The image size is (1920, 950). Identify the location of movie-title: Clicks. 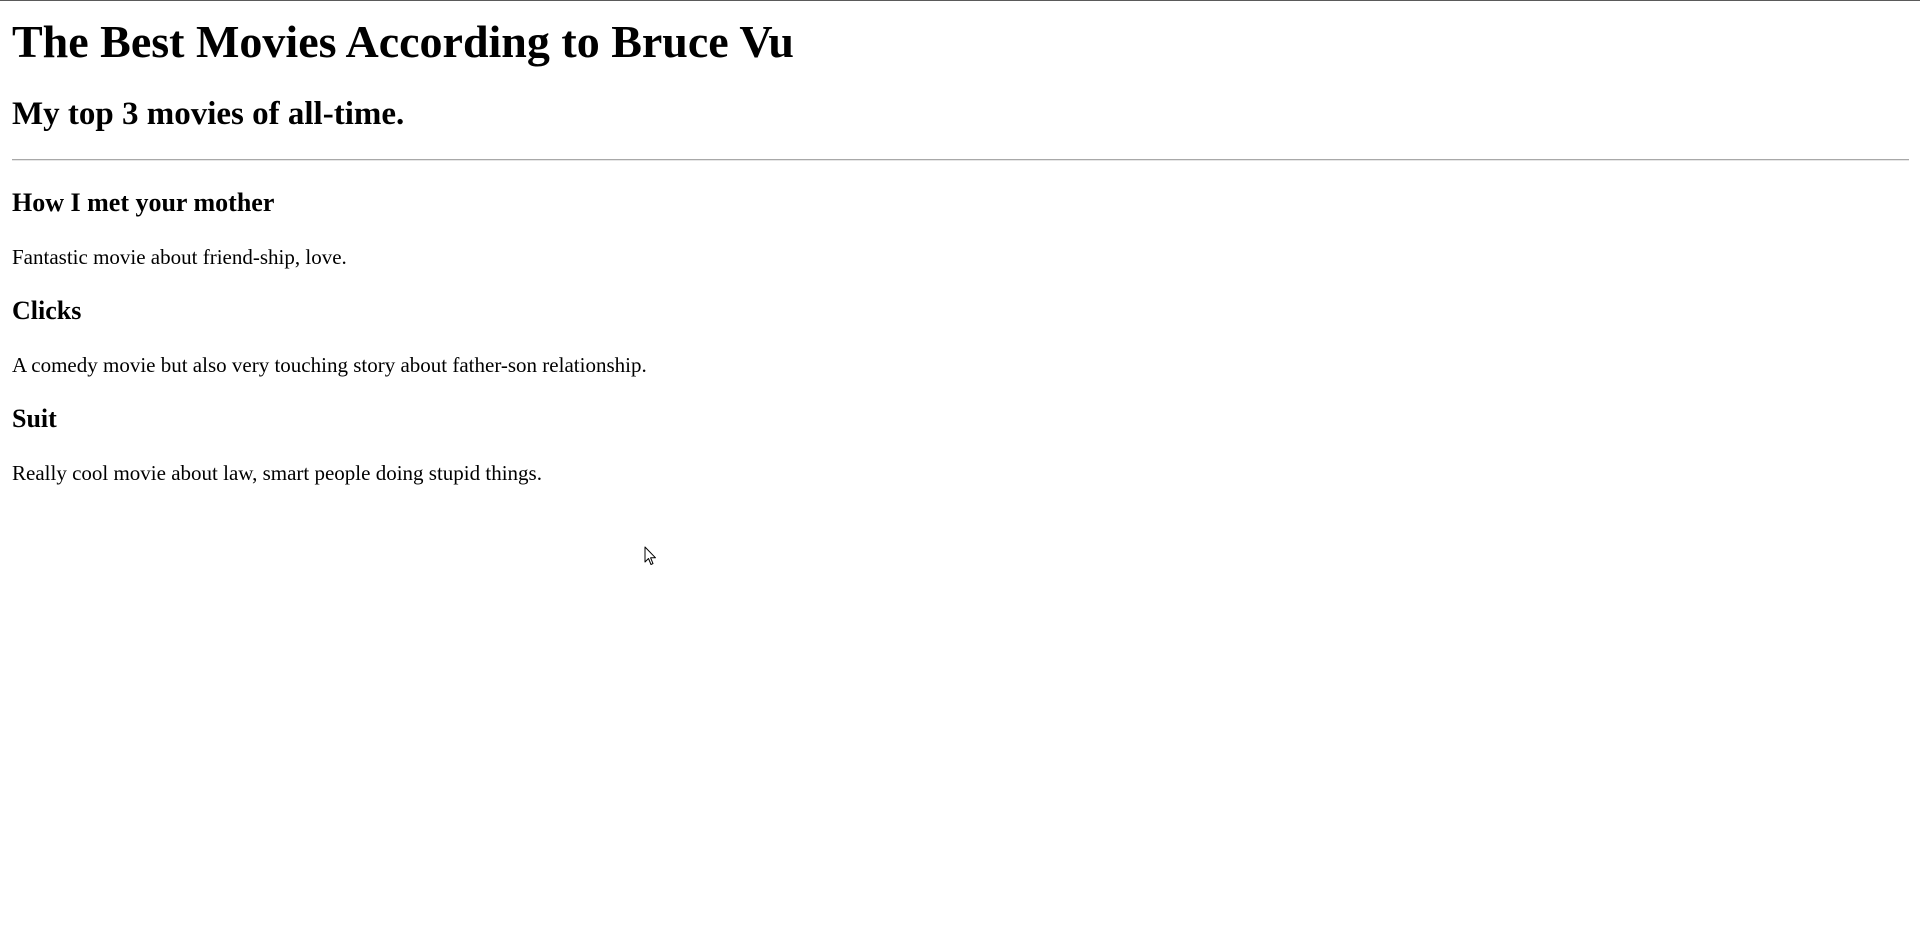
(47, 310).